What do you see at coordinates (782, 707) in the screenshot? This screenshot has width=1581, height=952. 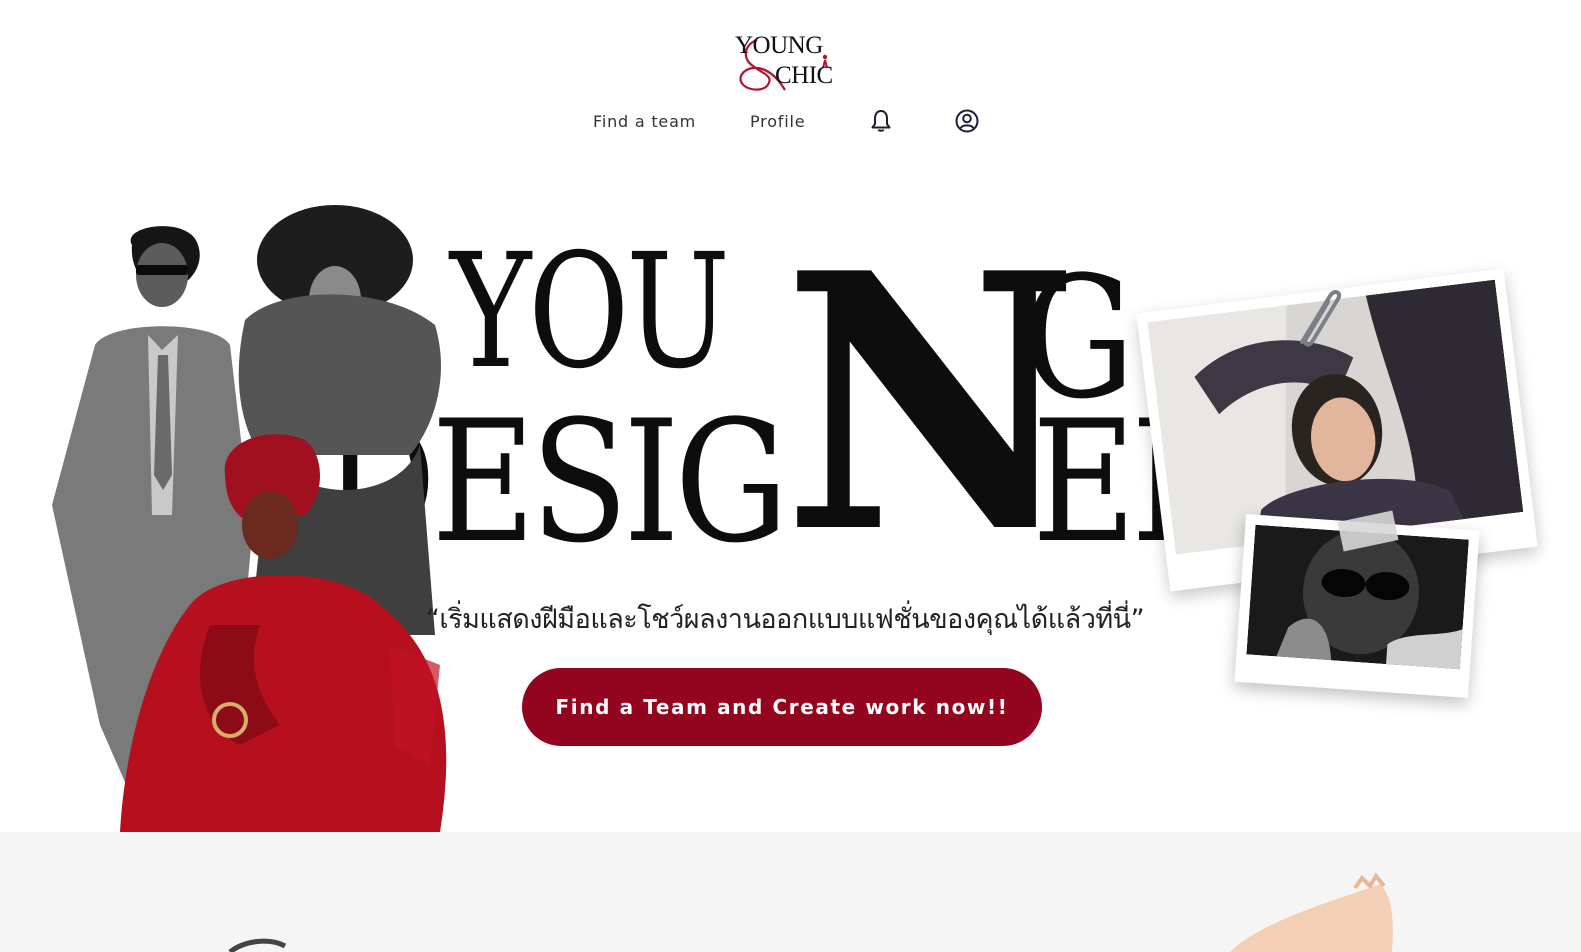 I see `find-team-cta-button: Find a Team and Create work now!!` at bounding box center [782, 707].